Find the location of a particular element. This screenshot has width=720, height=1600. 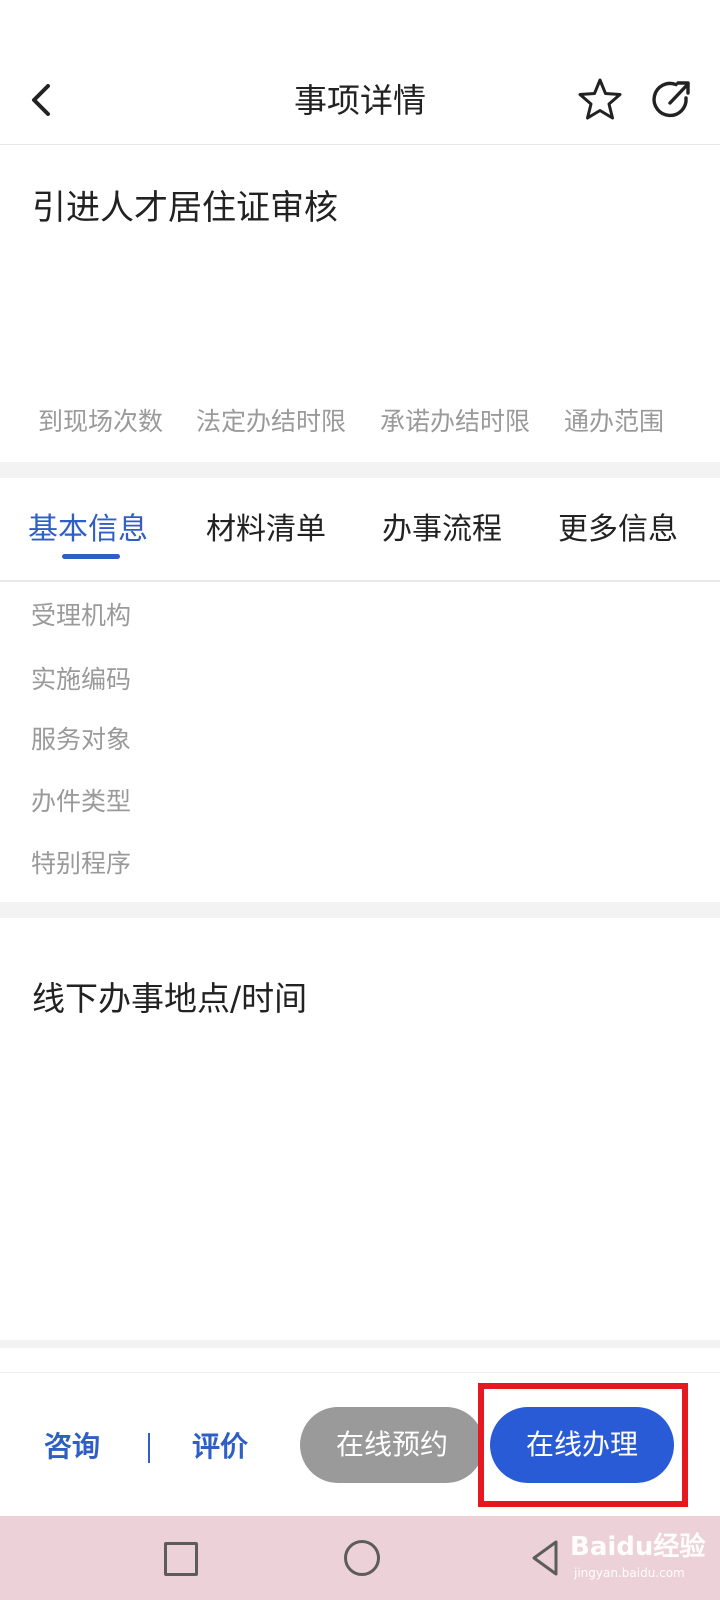

info-label-agency: 受理机构 is located at coordinates (81, 615).